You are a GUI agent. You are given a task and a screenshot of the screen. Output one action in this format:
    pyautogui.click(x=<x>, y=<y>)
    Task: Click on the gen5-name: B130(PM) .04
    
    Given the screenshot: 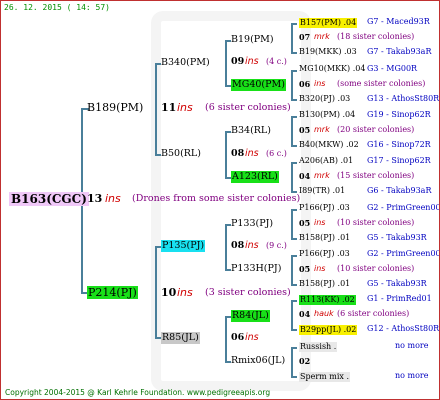 What is the action you would take?
    pyautogui.click(x=327, y=115)
    